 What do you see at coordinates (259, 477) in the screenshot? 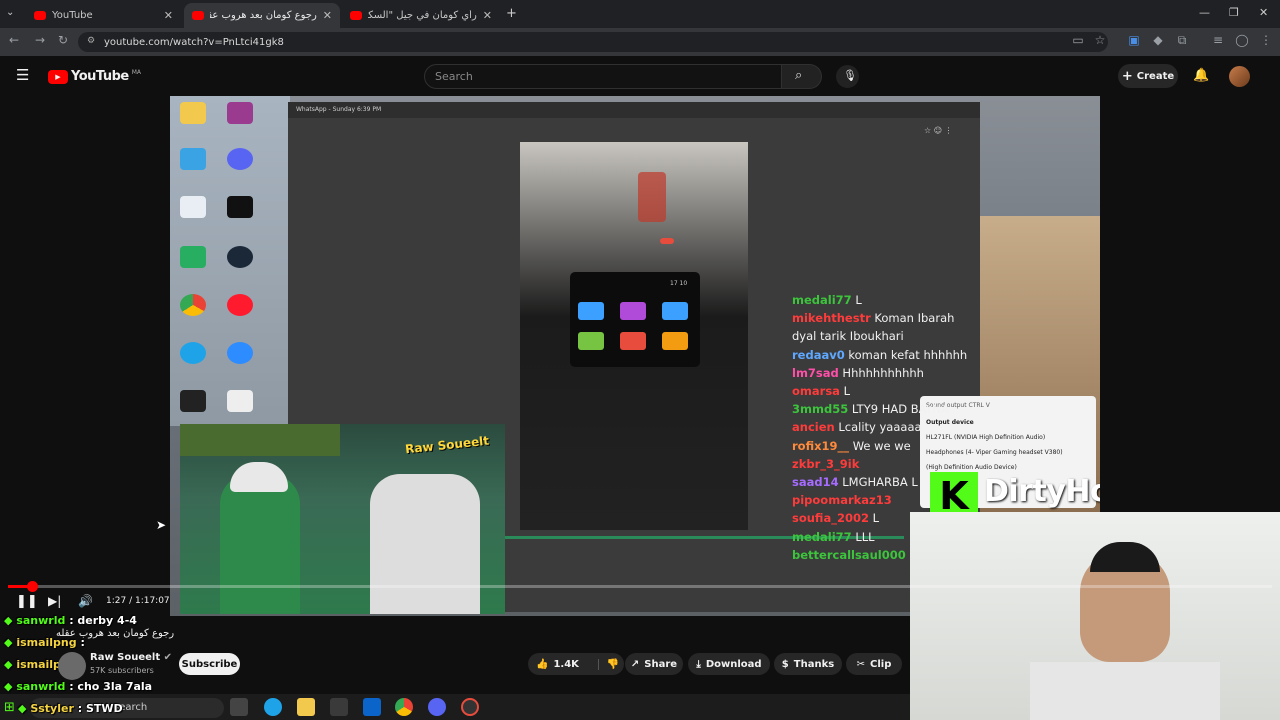
I see `white-cap` at bounding box center [259, 477].